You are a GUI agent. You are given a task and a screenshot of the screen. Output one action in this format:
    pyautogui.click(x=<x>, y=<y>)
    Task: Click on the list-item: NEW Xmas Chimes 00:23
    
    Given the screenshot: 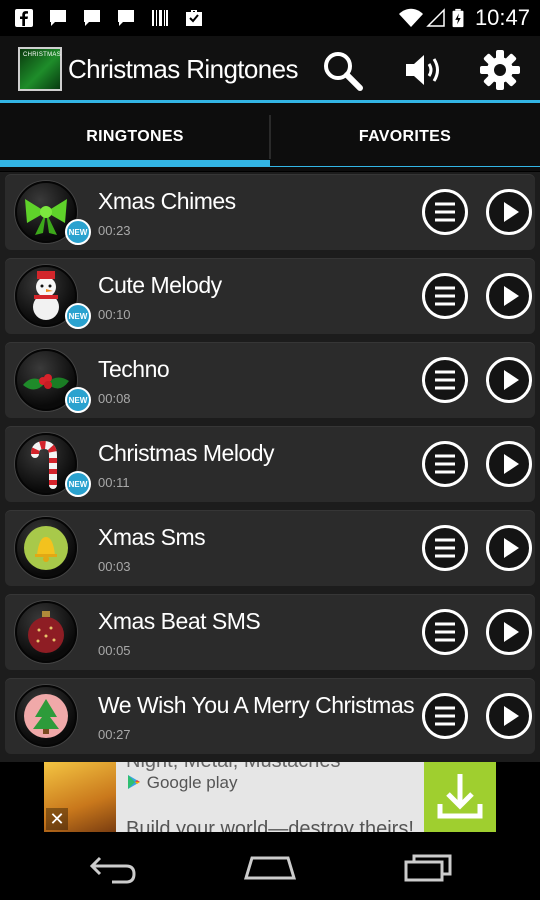 What is the action you would take?
    pyautogui.click(x=270, y=212)
    